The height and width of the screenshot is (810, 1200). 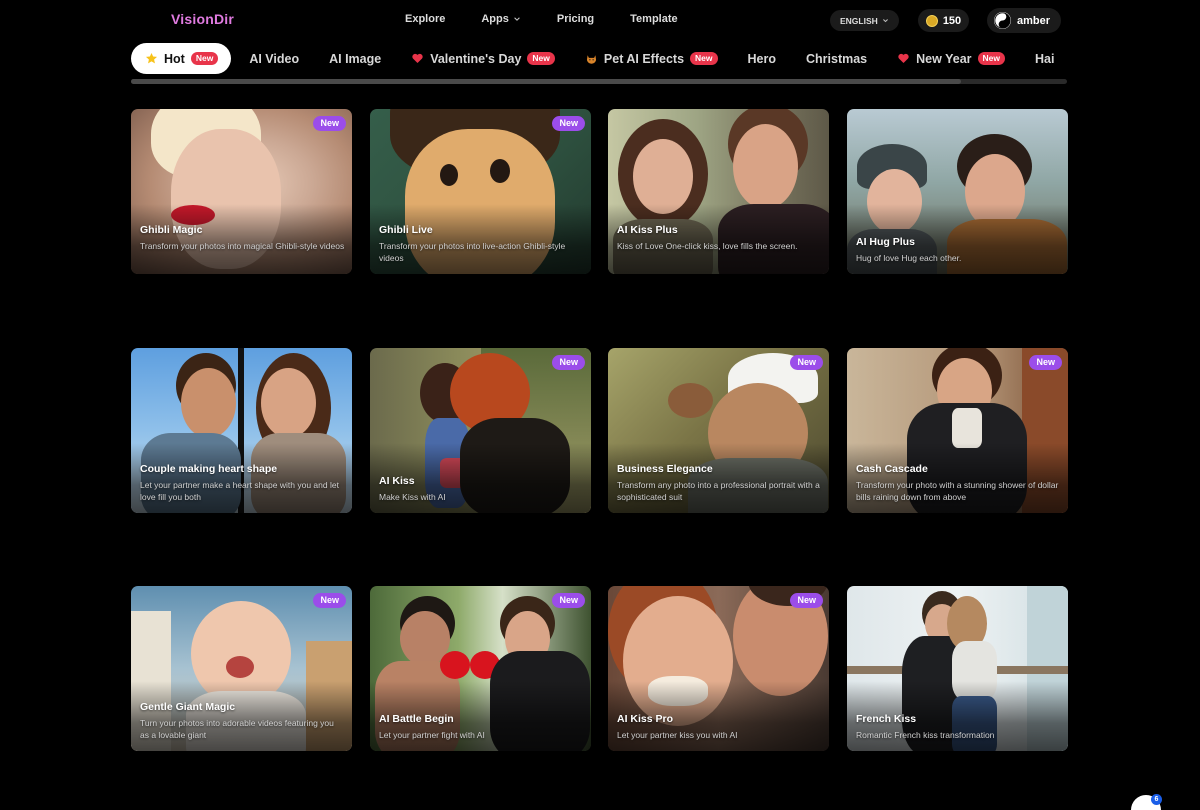 I want to click on nav-template-label: Template, so click(x=654, y=19).